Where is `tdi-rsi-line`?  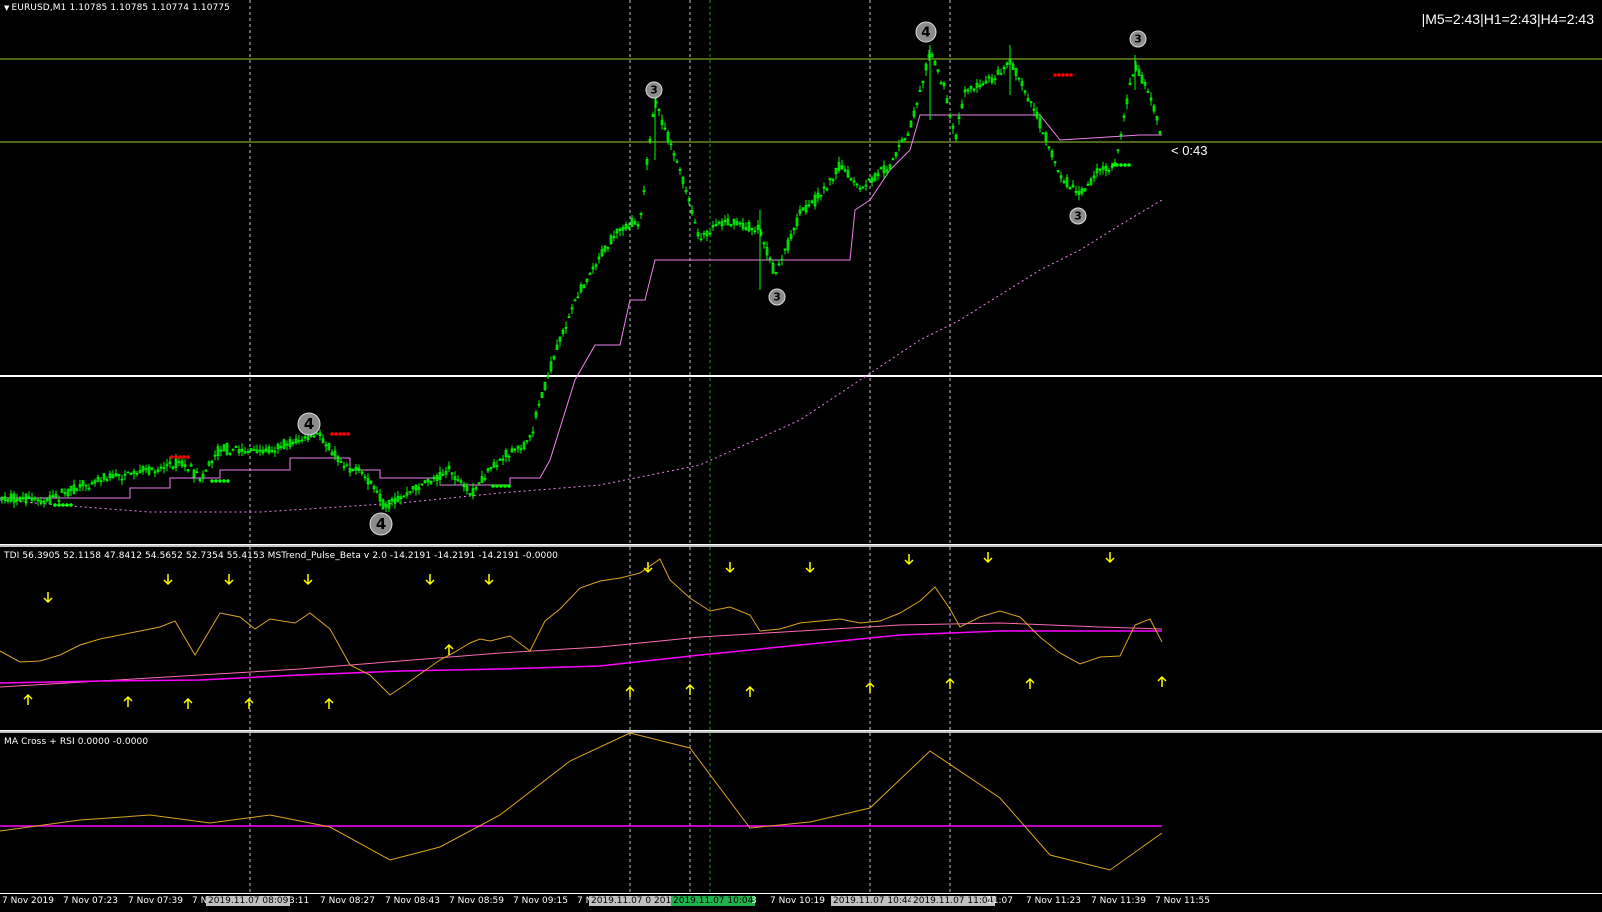
tdi-rsi-line is located at coordinates (581, 627).